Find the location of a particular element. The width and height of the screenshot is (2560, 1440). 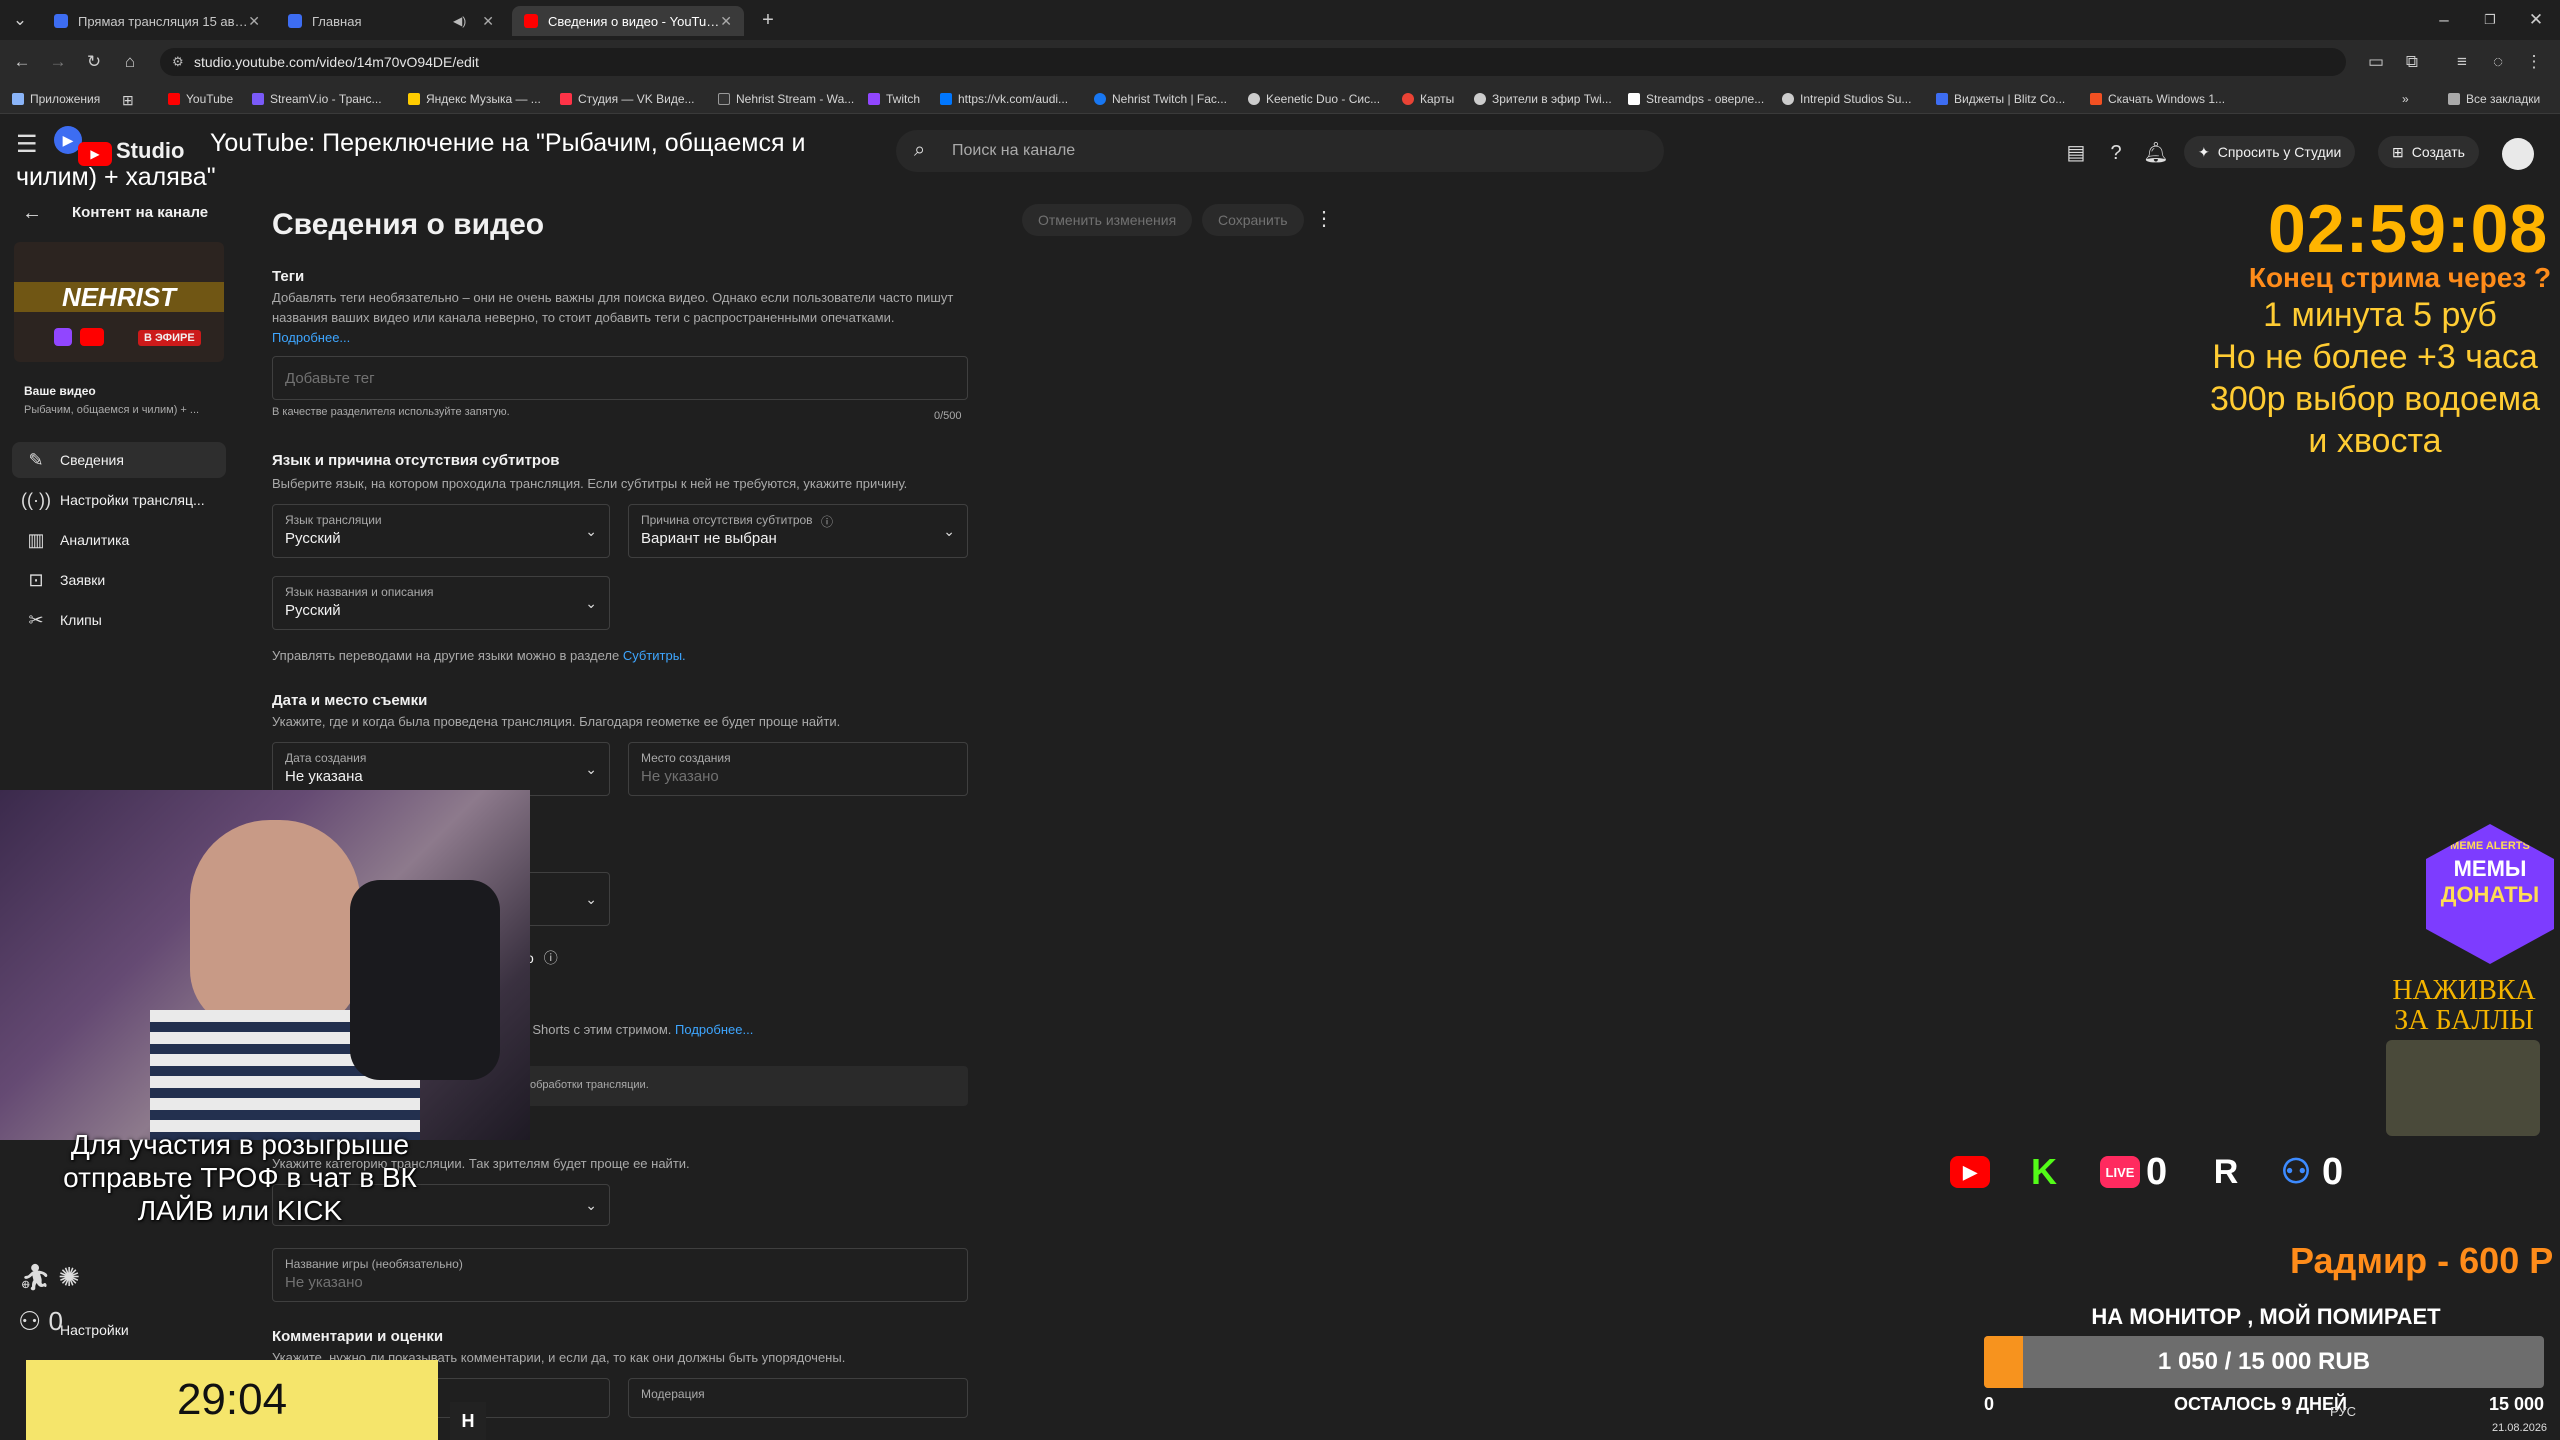

help-icon: ? is located at coordinates (2116, 153).